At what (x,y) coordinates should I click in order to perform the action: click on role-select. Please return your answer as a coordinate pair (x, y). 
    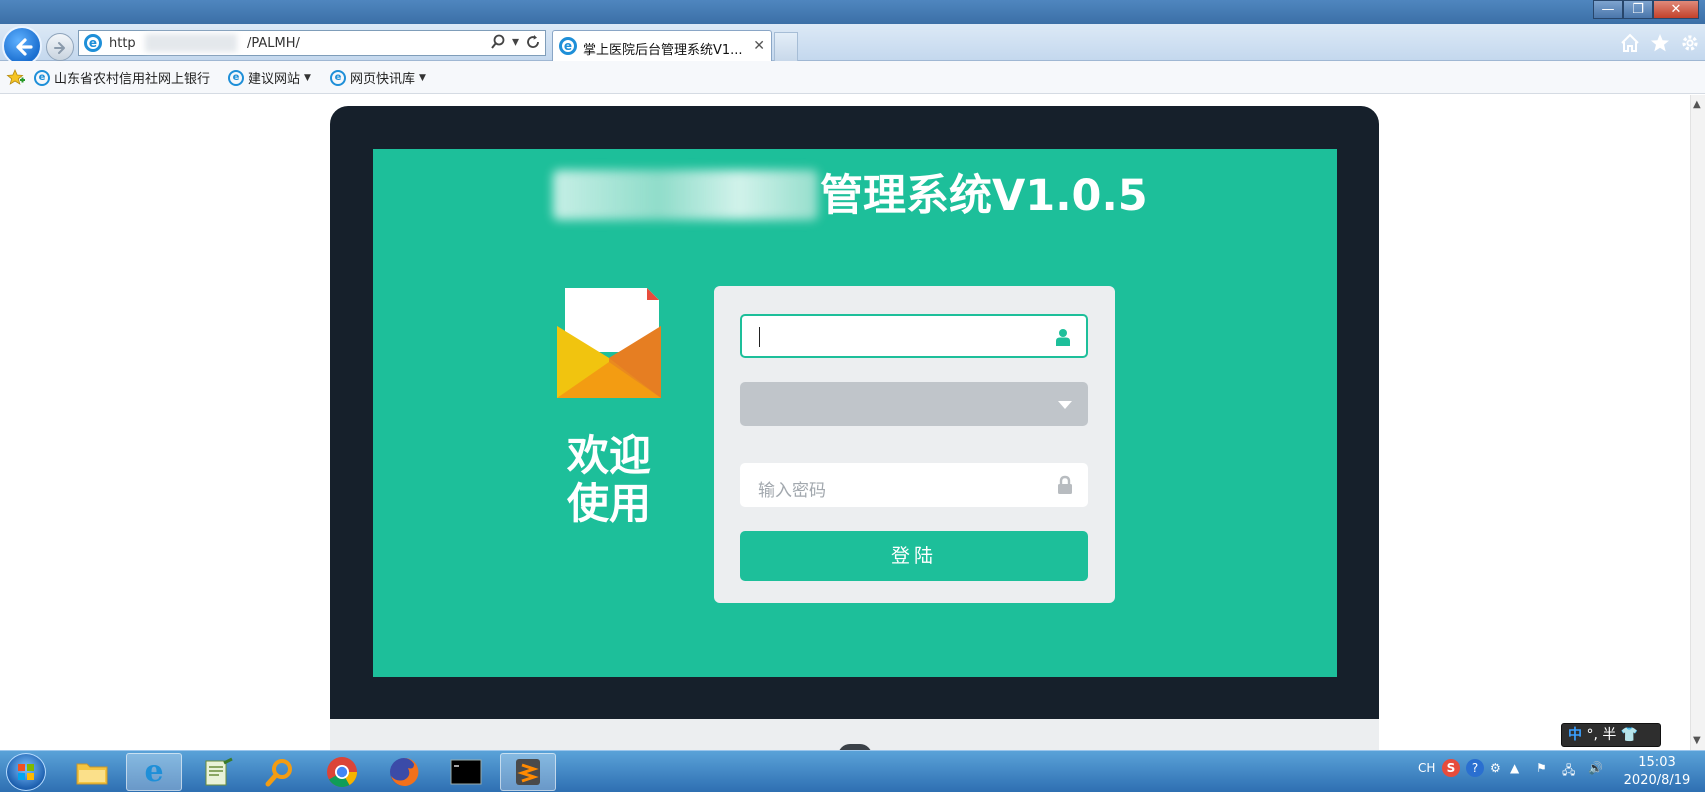
    Looking at the image, I should click on (914, 404).